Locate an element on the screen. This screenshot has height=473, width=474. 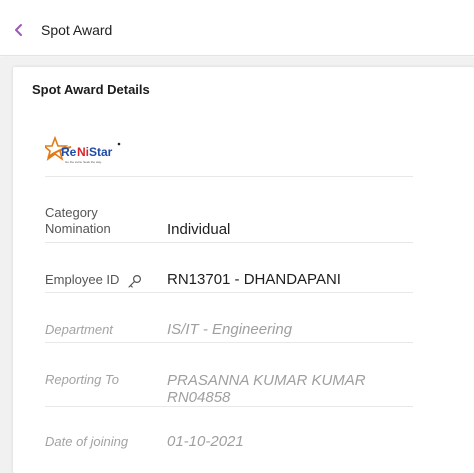
svg-text: Re is located at coordinates (69, 152).